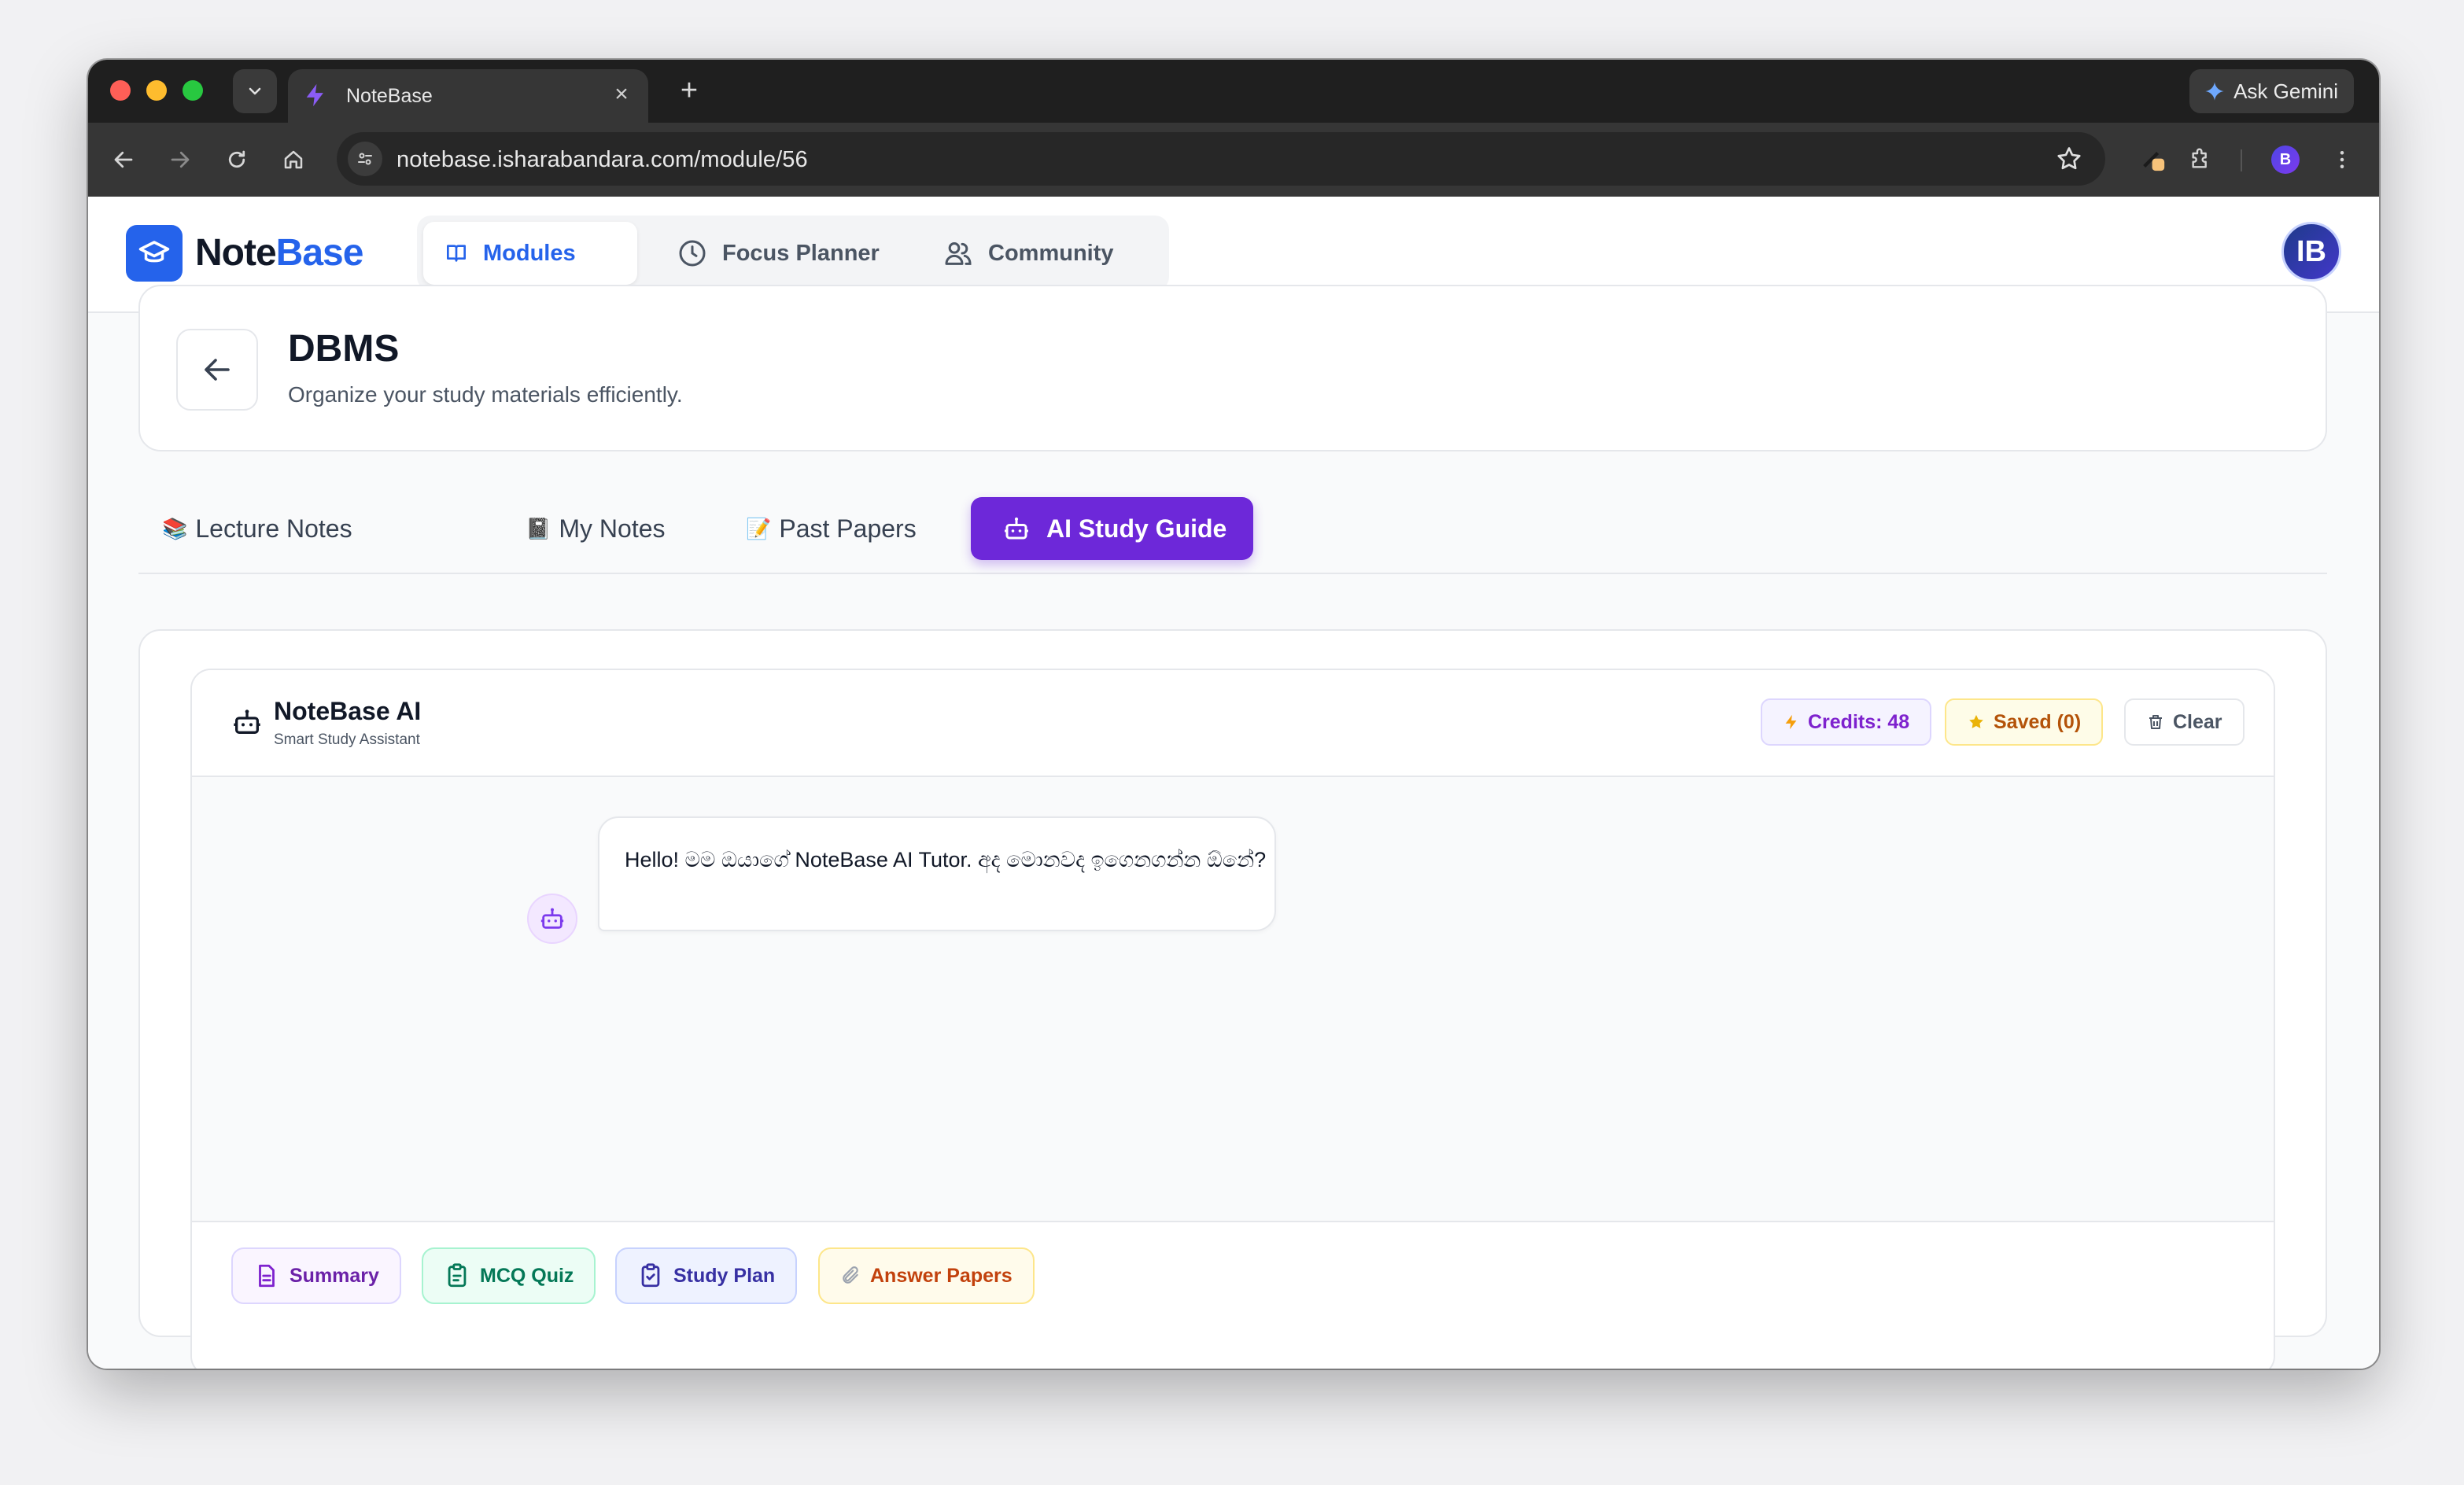 This screenshot has width=2464, height=1485. I want to click on notebook-icon: 📓, so click(538, 528).